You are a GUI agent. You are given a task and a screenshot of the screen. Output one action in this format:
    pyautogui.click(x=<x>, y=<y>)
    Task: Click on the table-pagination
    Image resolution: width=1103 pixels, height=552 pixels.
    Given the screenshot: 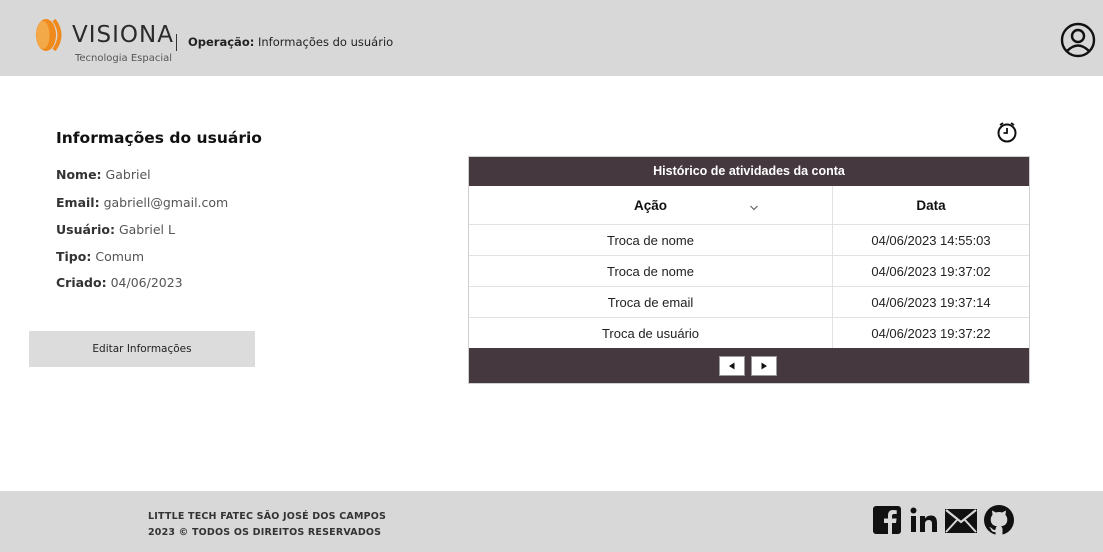 What is the action you would take?
    pyautogui.click(x=749, y=365)
    